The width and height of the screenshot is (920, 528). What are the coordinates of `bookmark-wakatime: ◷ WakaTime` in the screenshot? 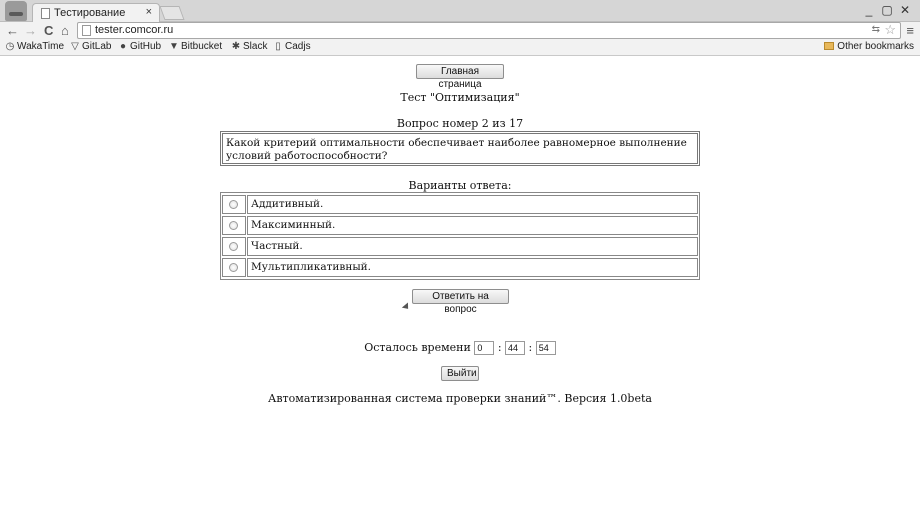 It's located at (34, 46).